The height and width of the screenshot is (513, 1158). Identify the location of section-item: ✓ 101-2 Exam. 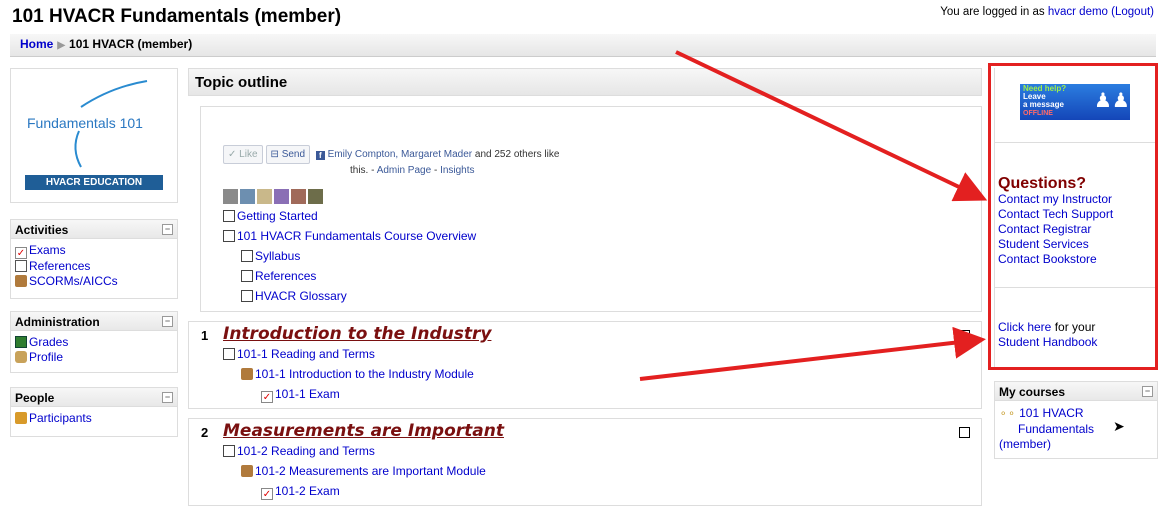
(300, 491).